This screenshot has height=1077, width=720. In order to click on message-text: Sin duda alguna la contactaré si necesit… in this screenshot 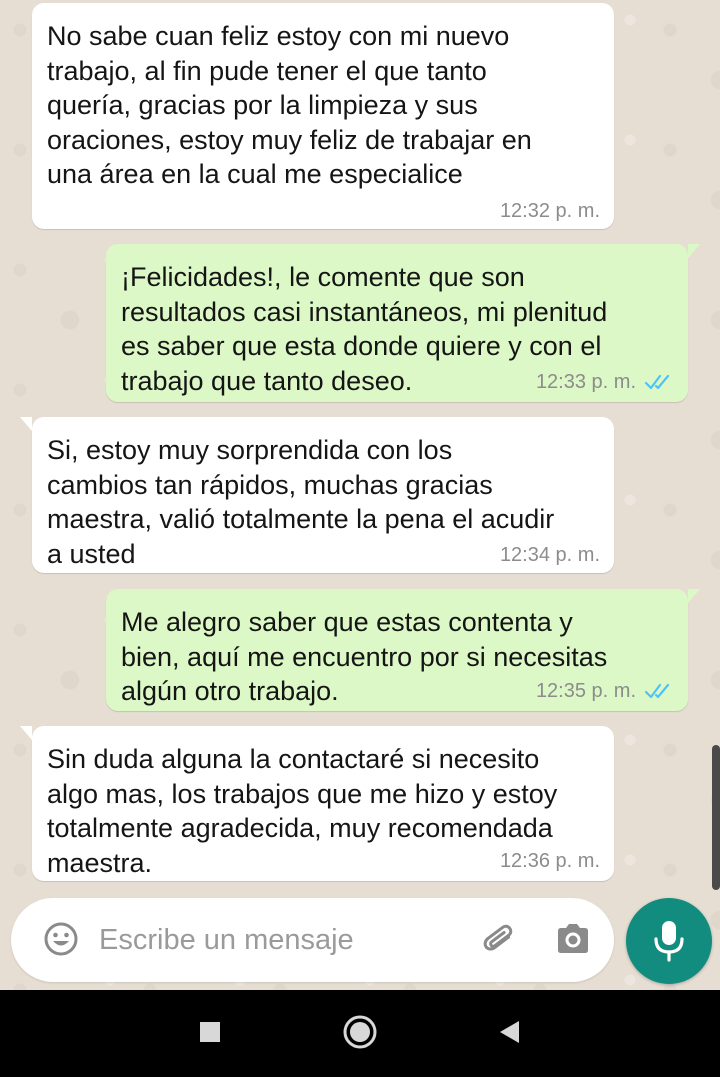, I will do `click(302, 811)`.